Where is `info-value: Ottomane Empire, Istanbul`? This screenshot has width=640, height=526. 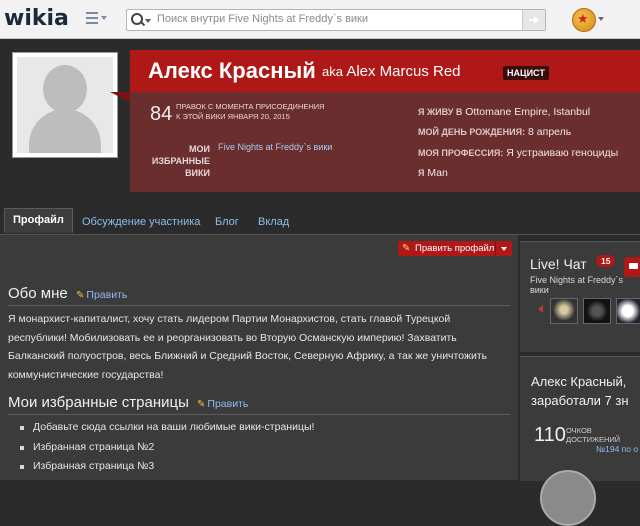
info-value: Ottomane Empire, Istanbul is located at coordinates (528, 112).